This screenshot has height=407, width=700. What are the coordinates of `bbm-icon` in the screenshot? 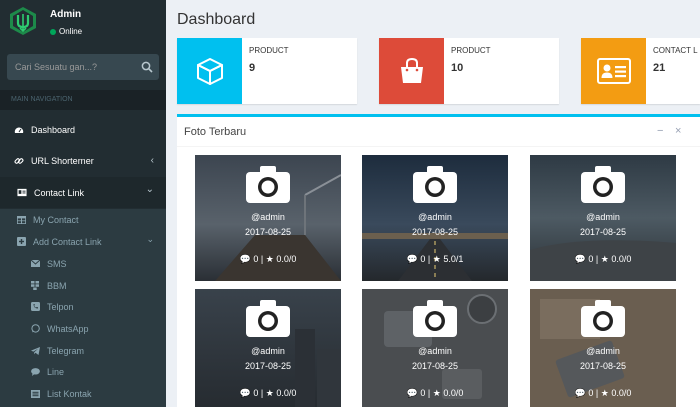 It's located at (35, 286).